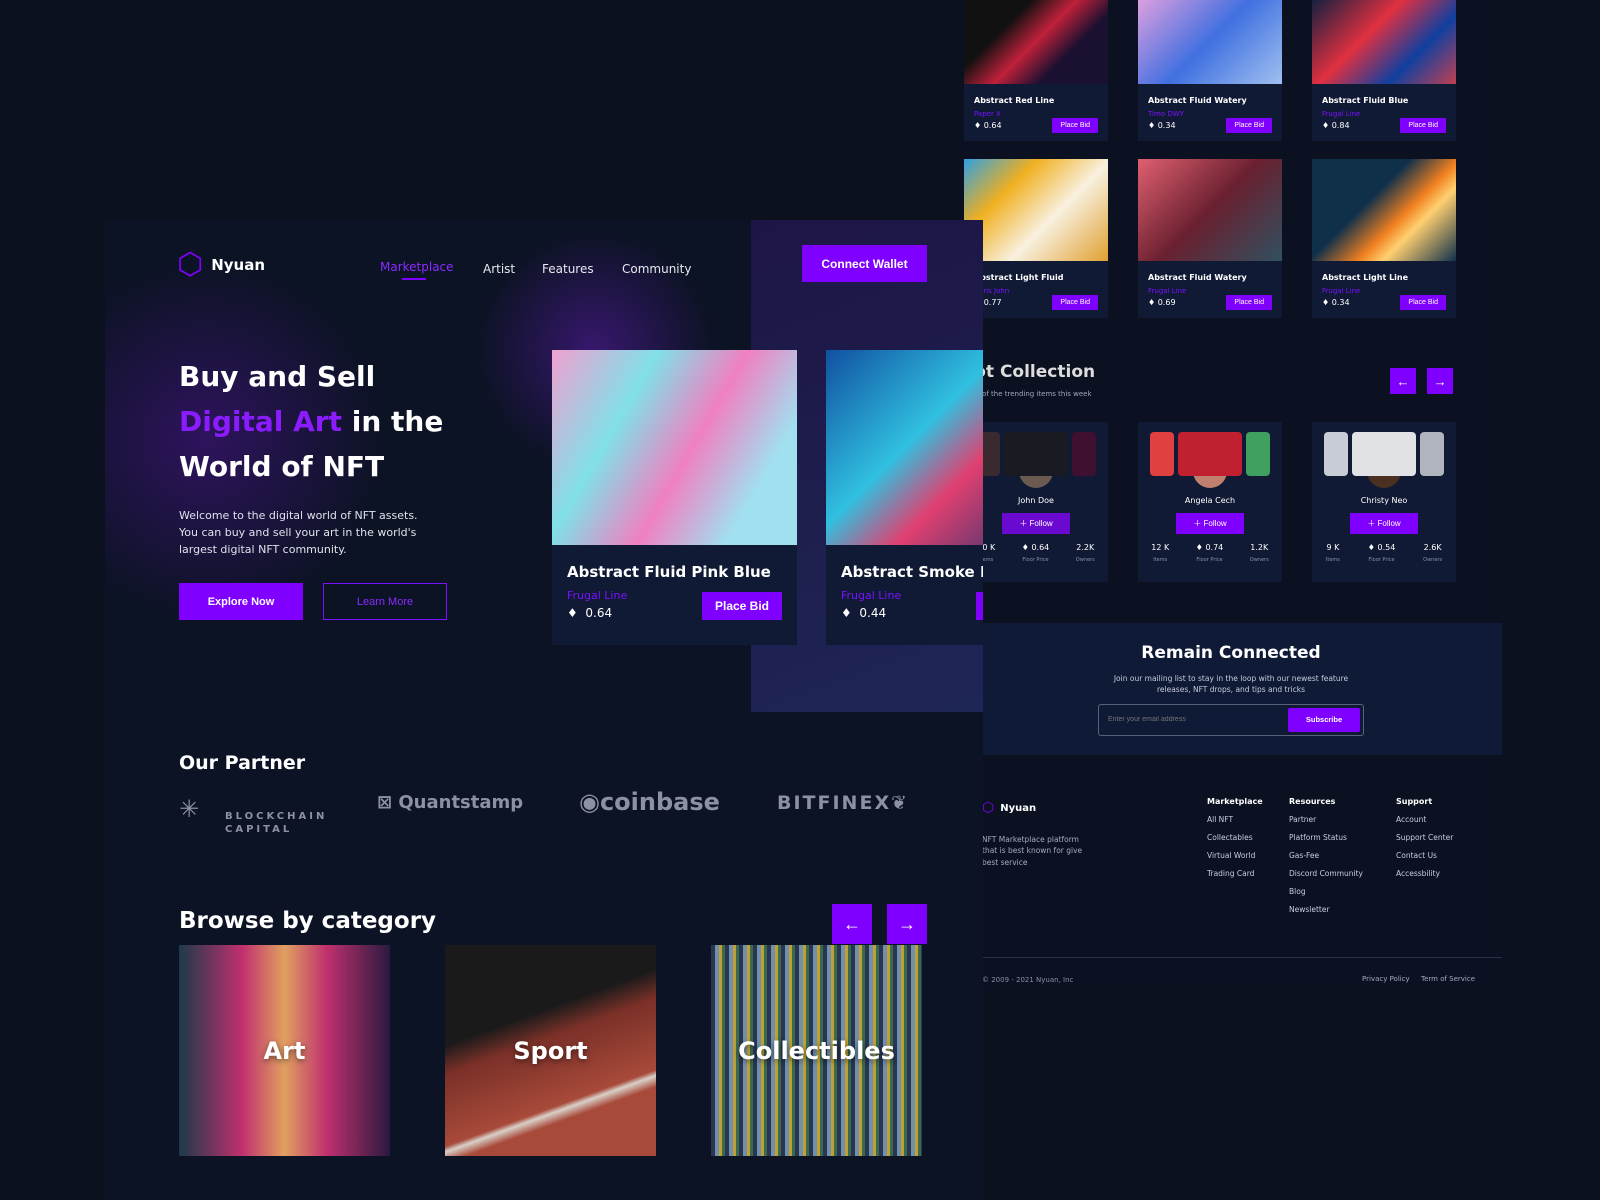  What do you see at coordinates (1386, 979) in the screenshot?
I see `privacy-link: Privacy Policy` at bounding box center [1386, 979].